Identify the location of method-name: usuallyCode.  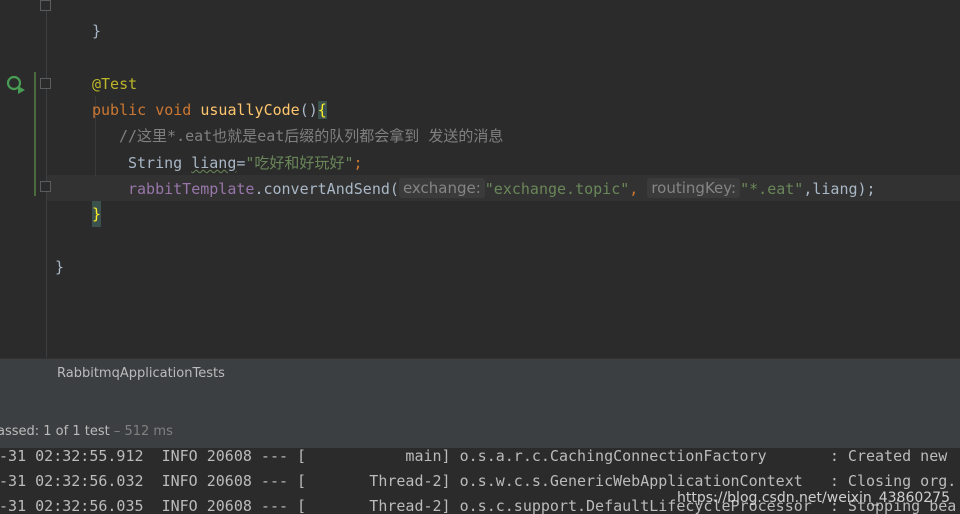
(250, 110).